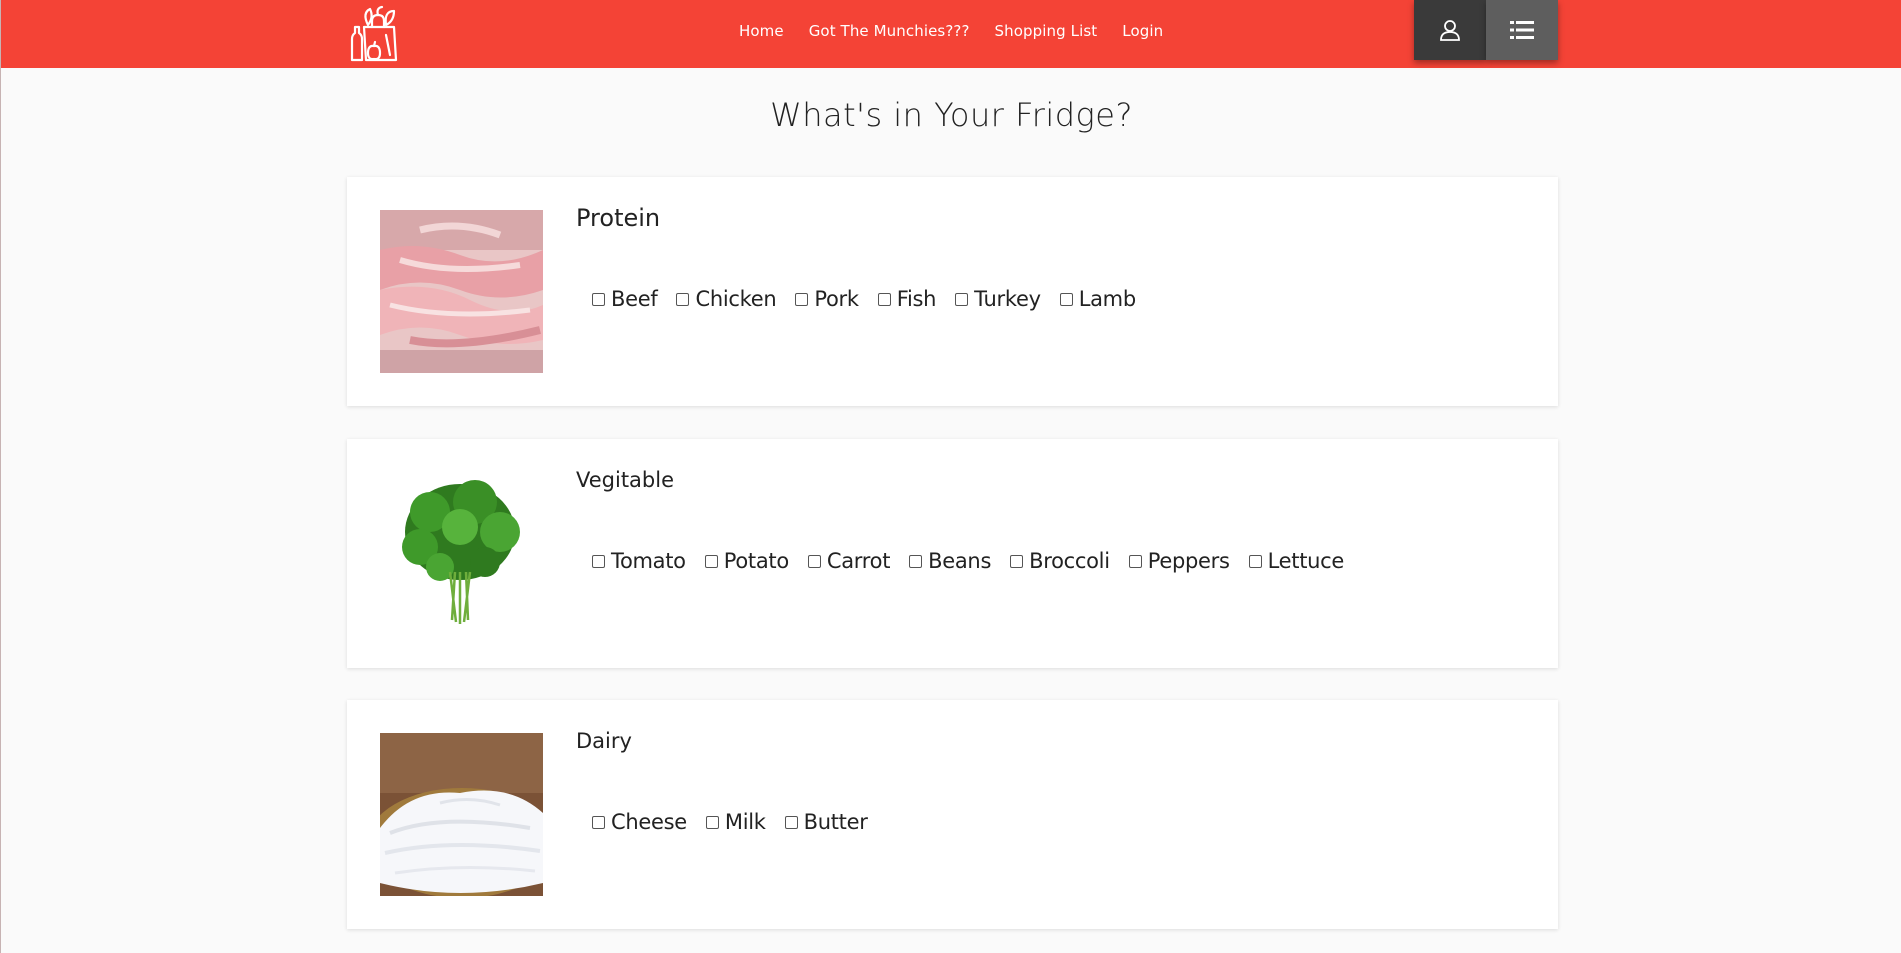  I want to click on category-title: Protein, so click(618, 218).